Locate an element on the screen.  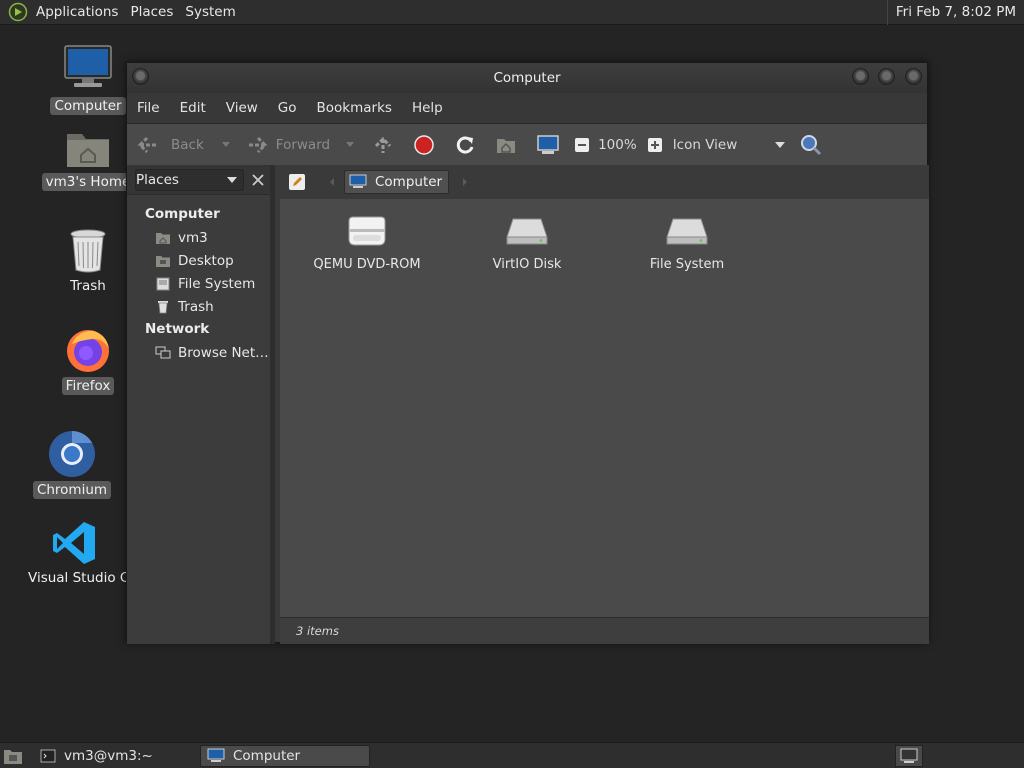
minimize-button is located at coordinates (860, 76).